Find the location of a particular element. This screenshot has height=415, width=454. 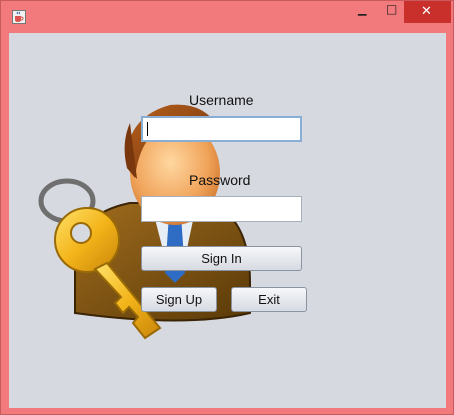

close-icon: ✕ is located at coordinates (426, 11).